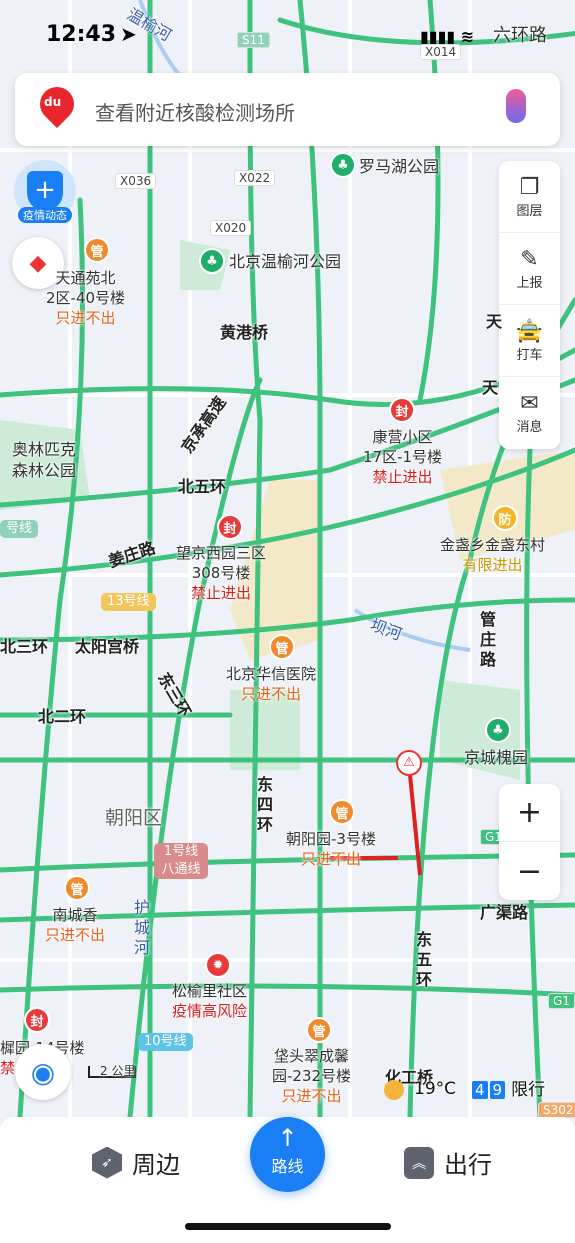  Describe the element at coordinates (75, 915) in the screenshot. I see `poi-name: 南城香` at that location.